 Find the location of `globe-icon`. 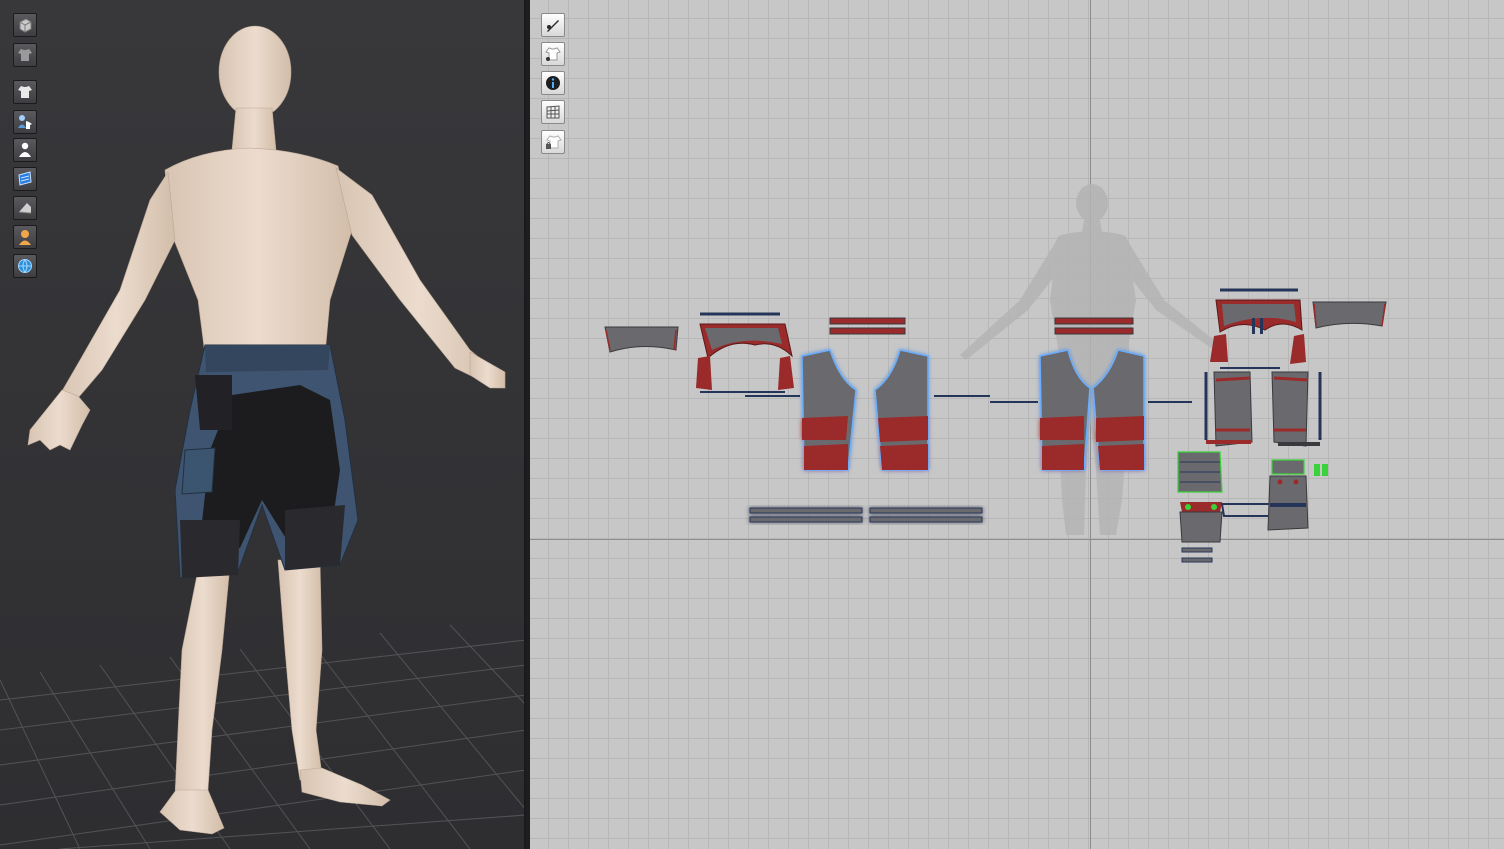

globe-icon is located at coordinates (25, 266).